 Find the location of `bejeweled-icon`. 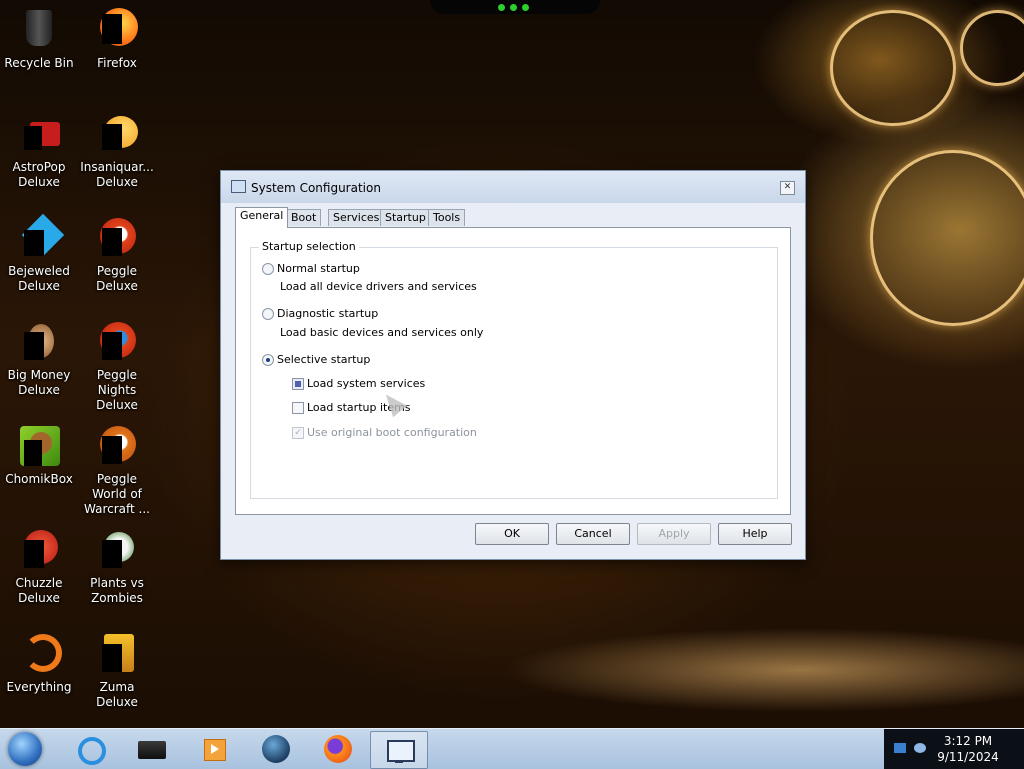

bejeweled-icon is located at coordinates (40, 236).